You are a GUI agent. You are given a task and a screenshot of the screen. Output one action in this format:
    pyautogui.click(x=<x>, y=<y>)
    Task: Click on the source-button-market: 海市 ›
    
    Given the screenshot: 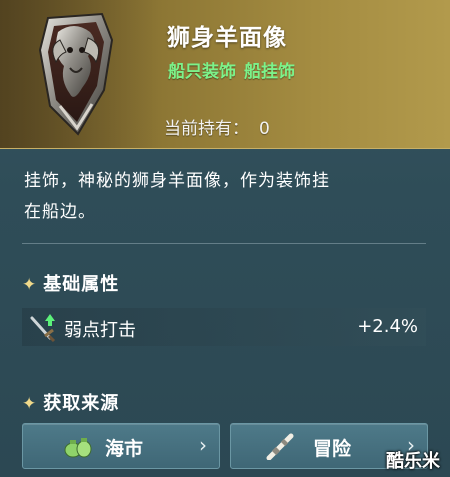 What is the action you would take?
    pyautogui.click(x=121, y=446)
    